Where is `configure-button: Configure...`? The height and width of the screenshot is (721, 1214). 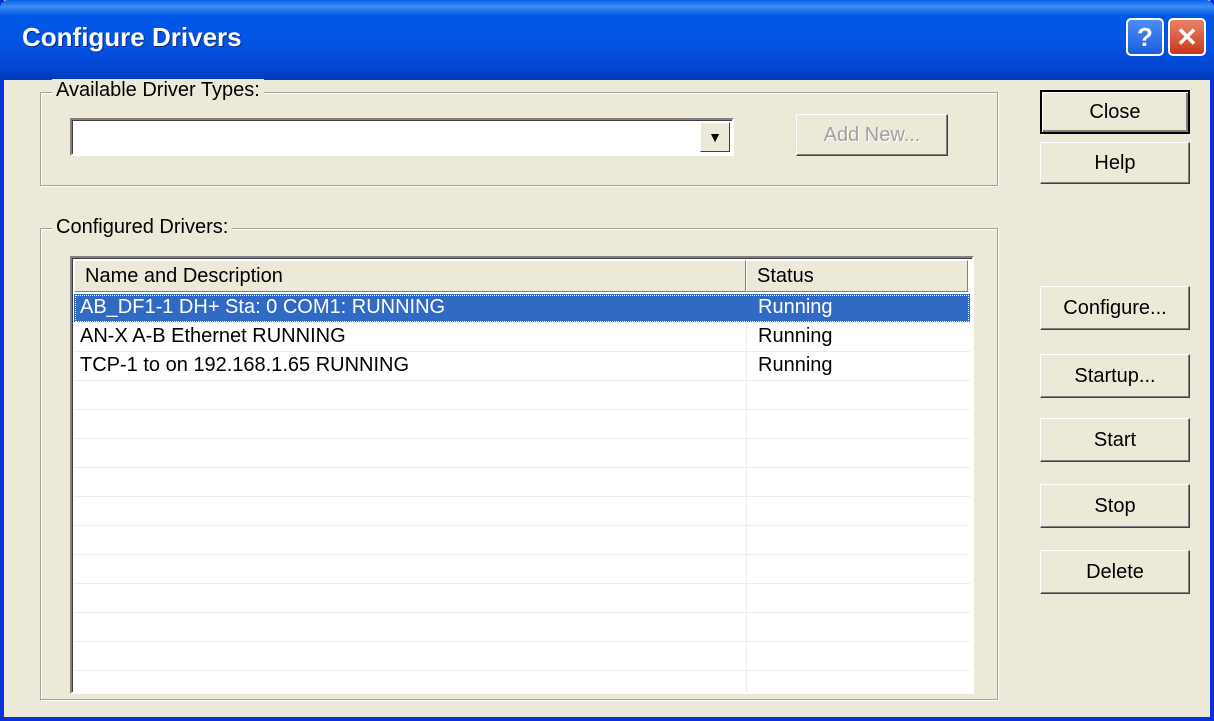 configure-button: Configure... is located at coordinates (1115, 308).